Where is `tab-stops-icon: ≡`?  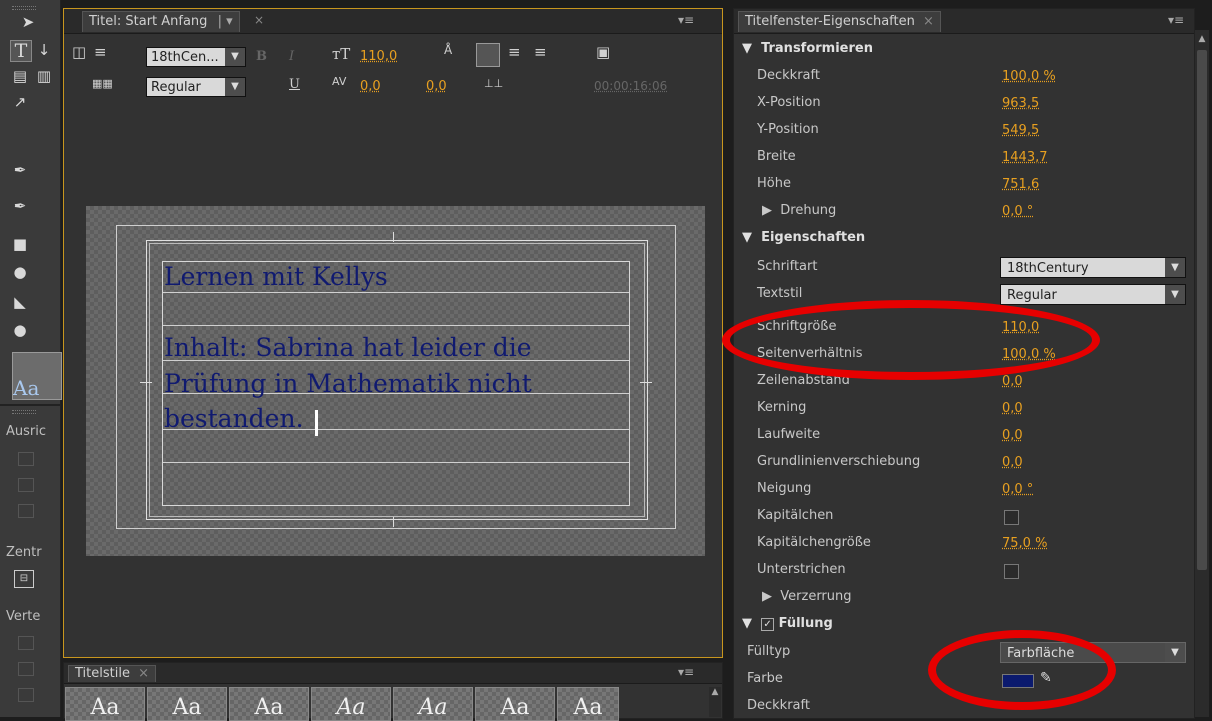
tab-stops-icon: ≡ is located at coordinates (100, 52).